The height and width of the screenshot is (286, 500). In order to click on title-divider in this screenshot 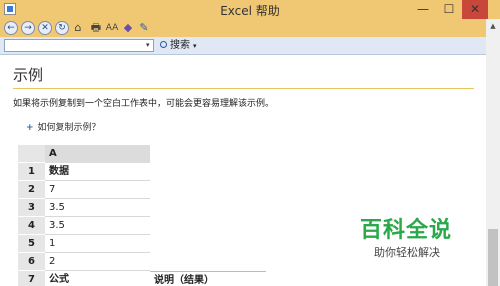, I will do `click(243, 88)`.